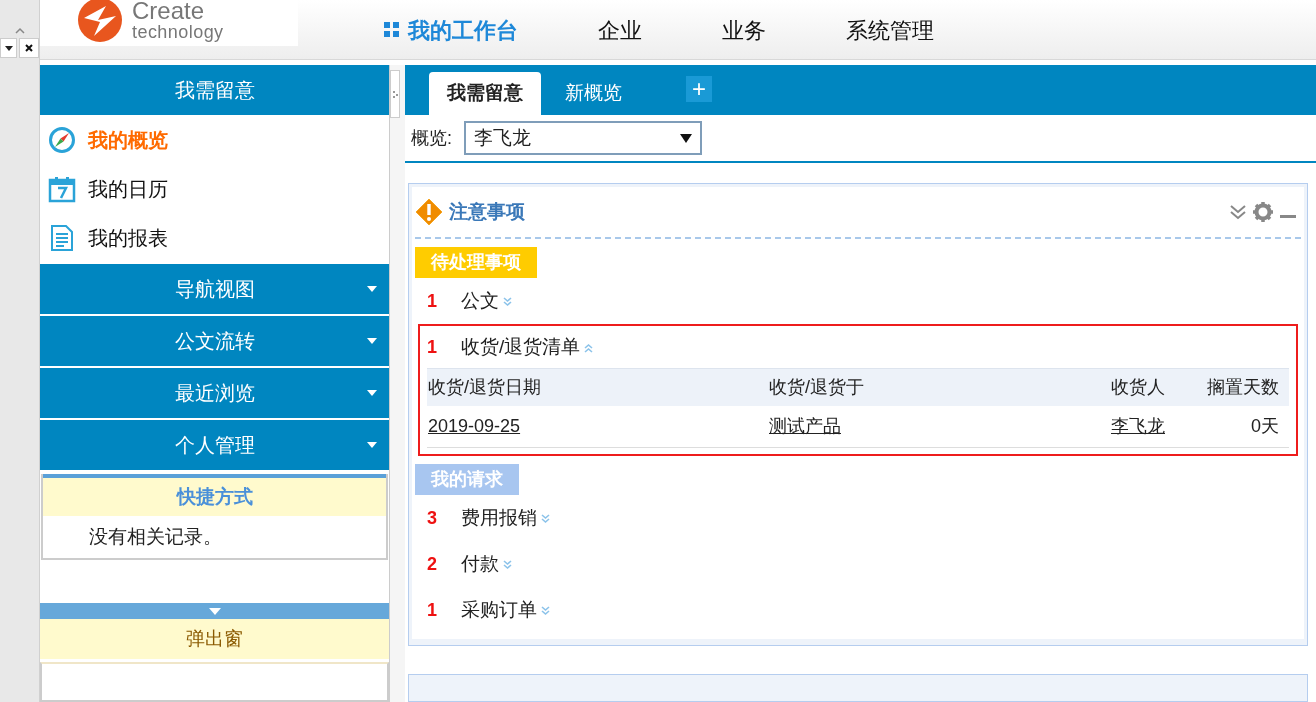 This screenshot has height=702, width=1316. What do you see at coordinates (128, 188) in the screenshot?
I see `sidebar-item: 我的日历` at bounding box center [128, 188].